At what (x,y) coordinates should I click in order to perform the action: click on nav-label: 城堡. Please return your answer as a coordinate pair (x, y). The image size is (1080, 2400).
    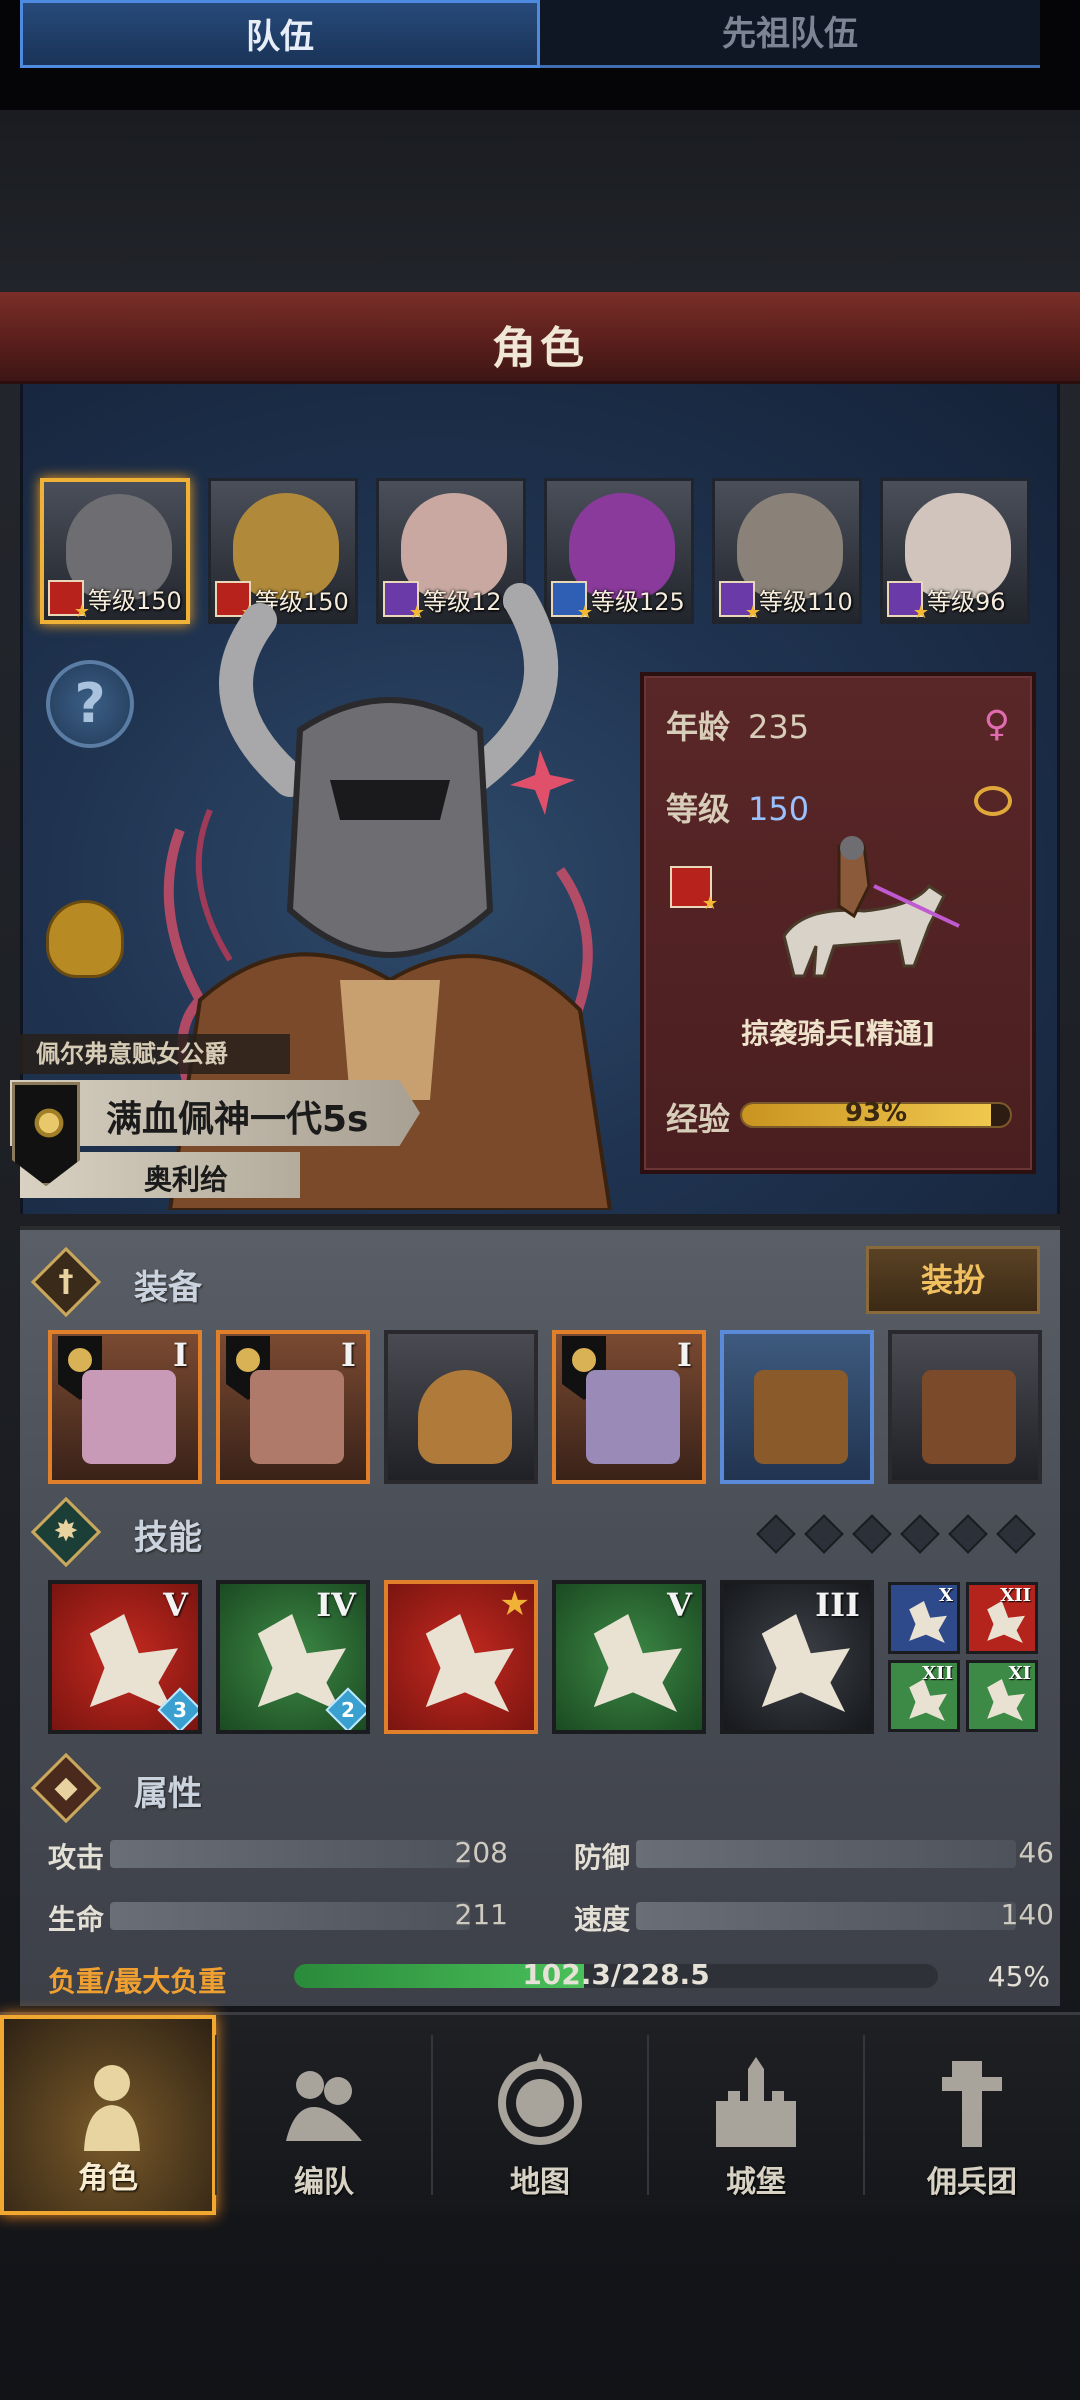
    Looking at the image, I should click on (756, 2182).